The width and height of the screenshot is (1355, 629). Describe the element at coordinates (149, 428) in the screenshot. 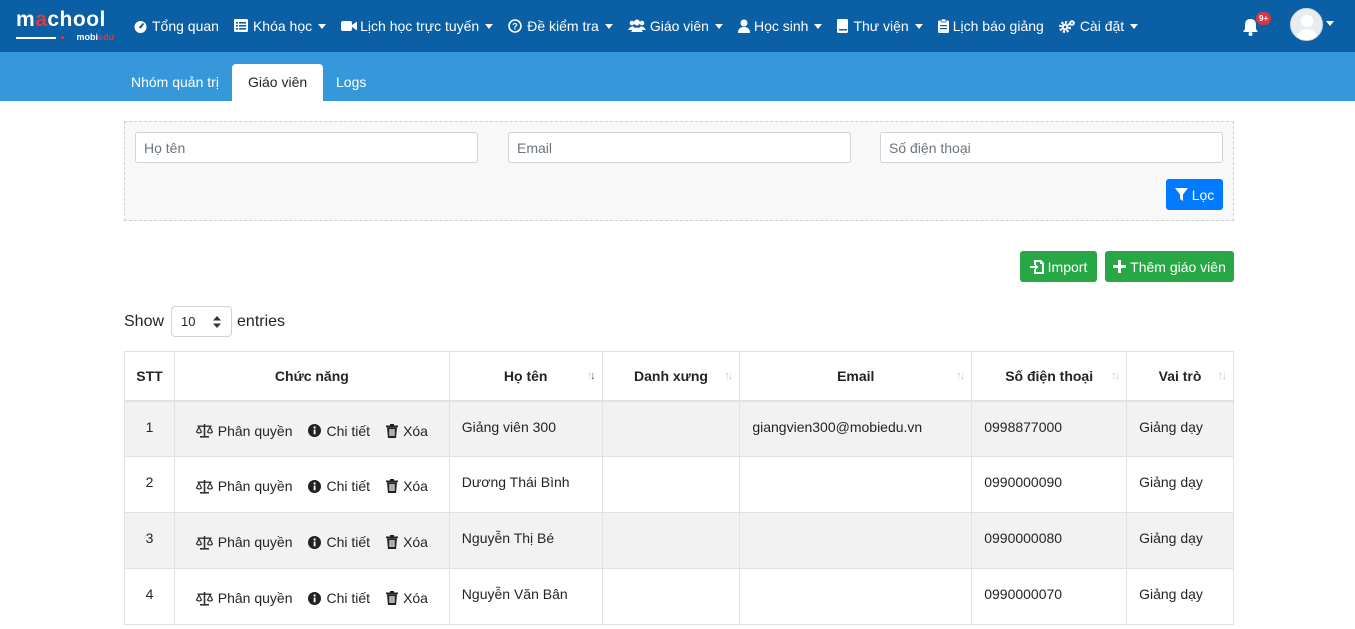

I see `cell-stt: 1` at that location.